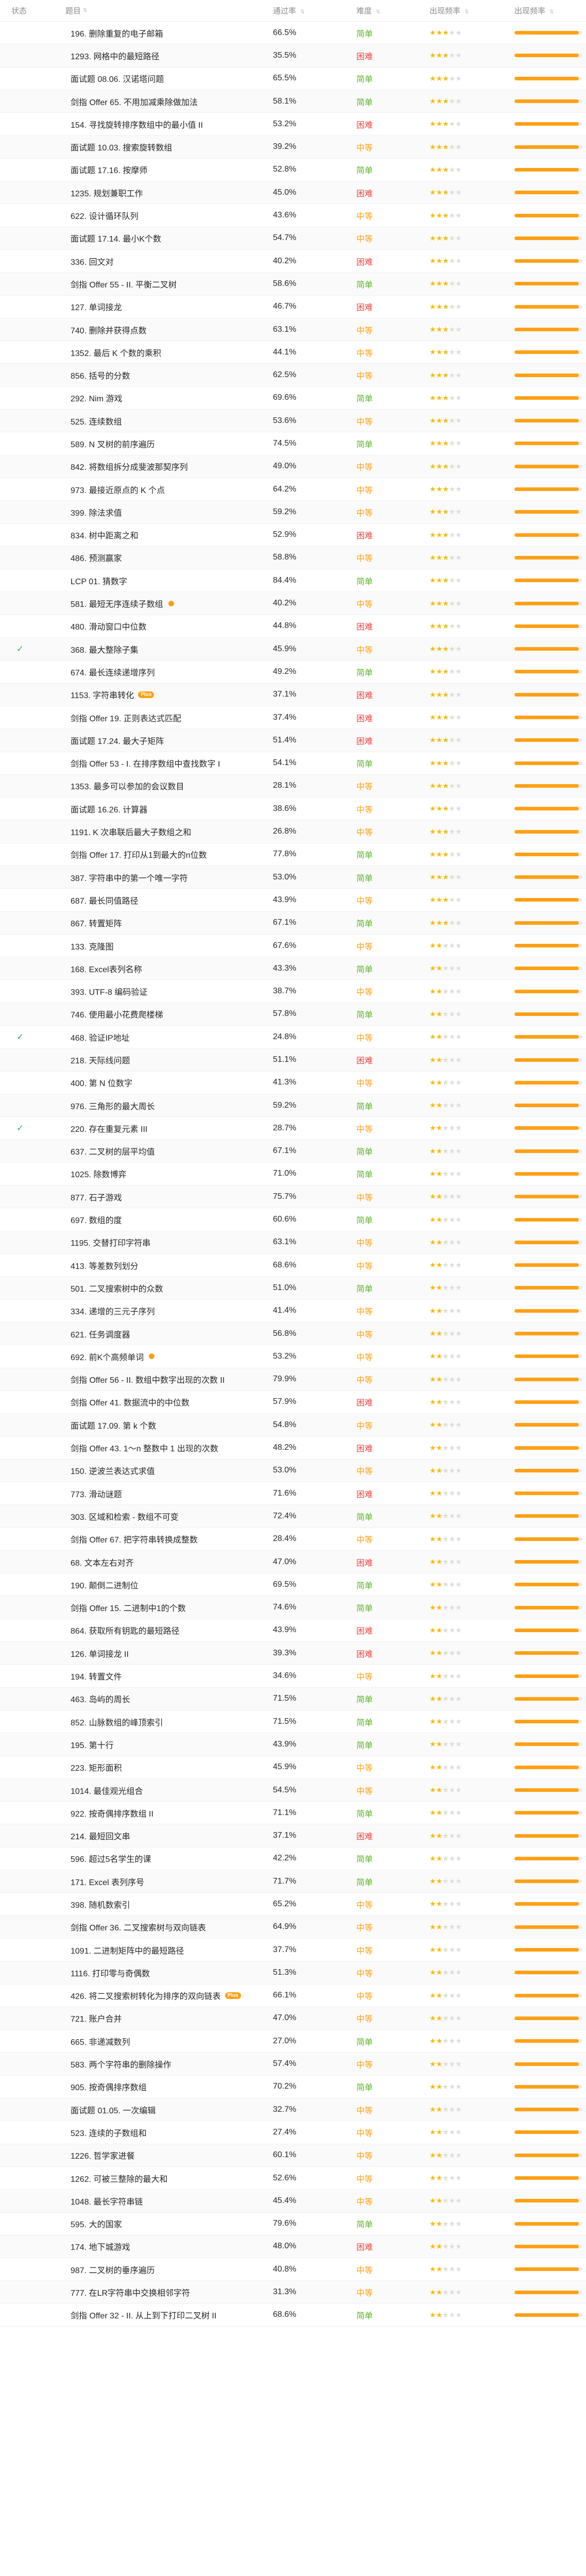 This screenshot has width=586, height=2576. I want to click on problem-title-link: 剑指 Offer 43. 1～n 整数中 1 出现的次数, so click(144, 1448).